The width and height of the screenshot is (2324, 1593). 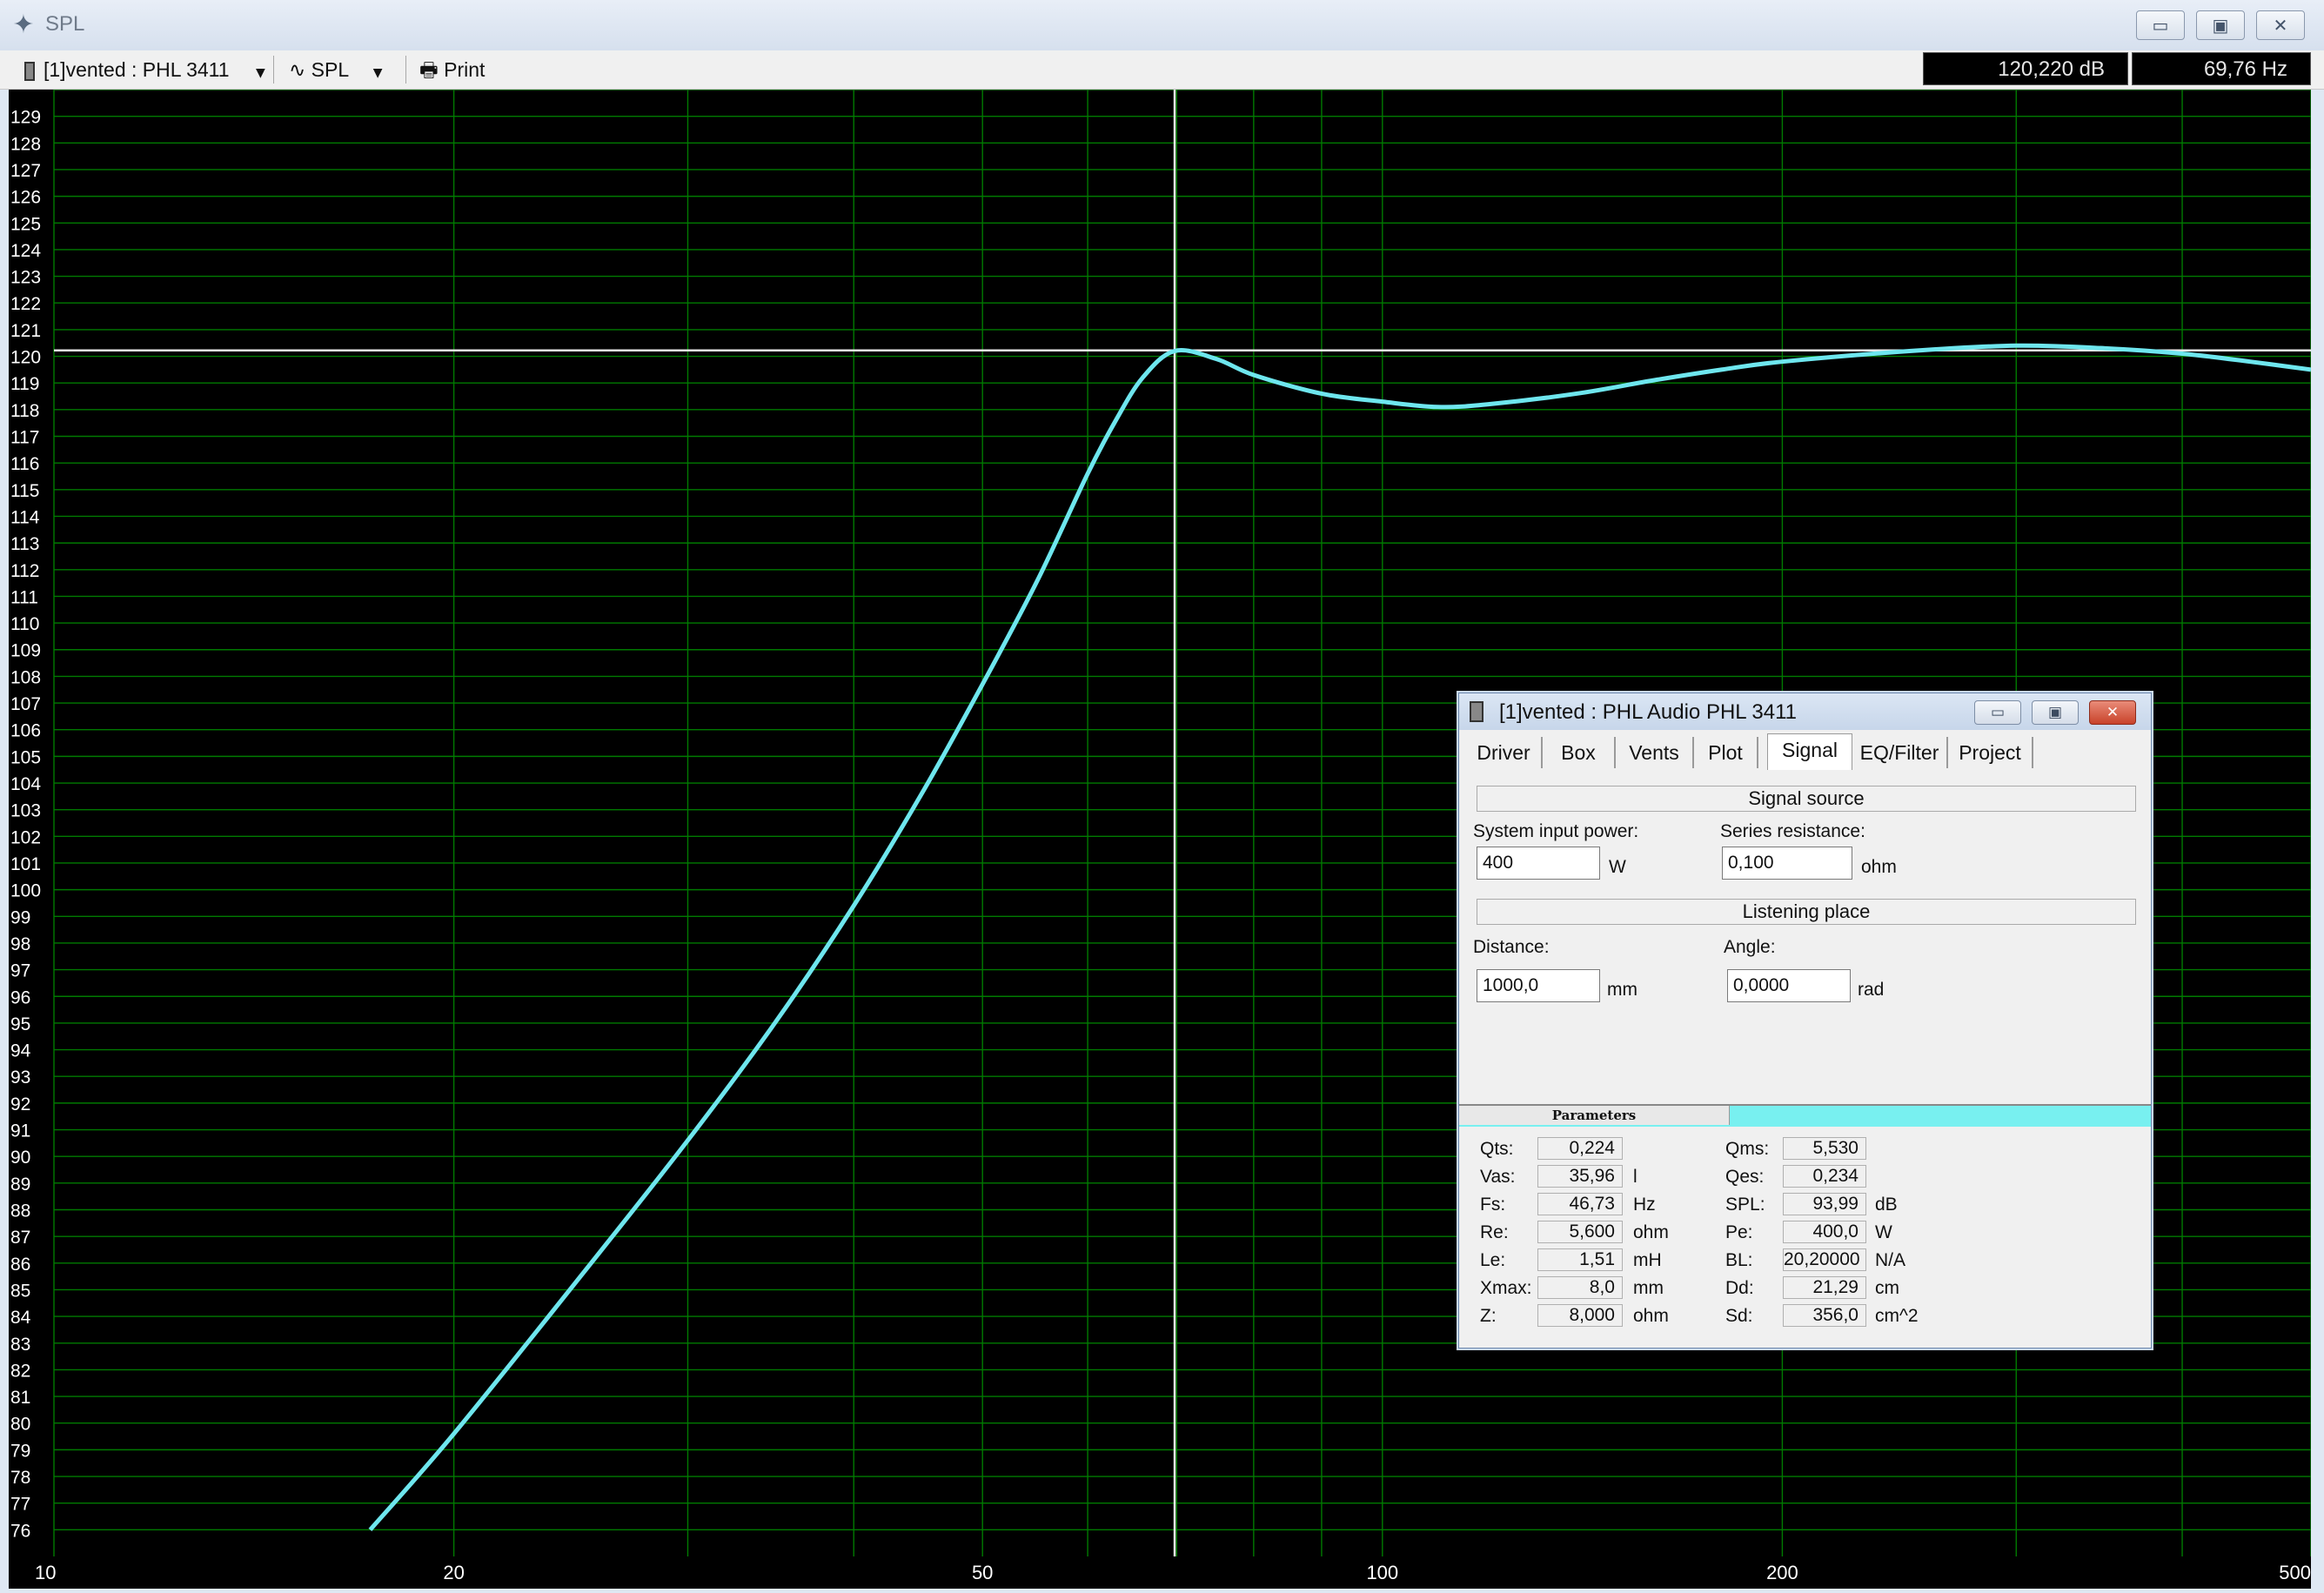 I want to click on y-tick-label: 124, so click(x=25, y=251).